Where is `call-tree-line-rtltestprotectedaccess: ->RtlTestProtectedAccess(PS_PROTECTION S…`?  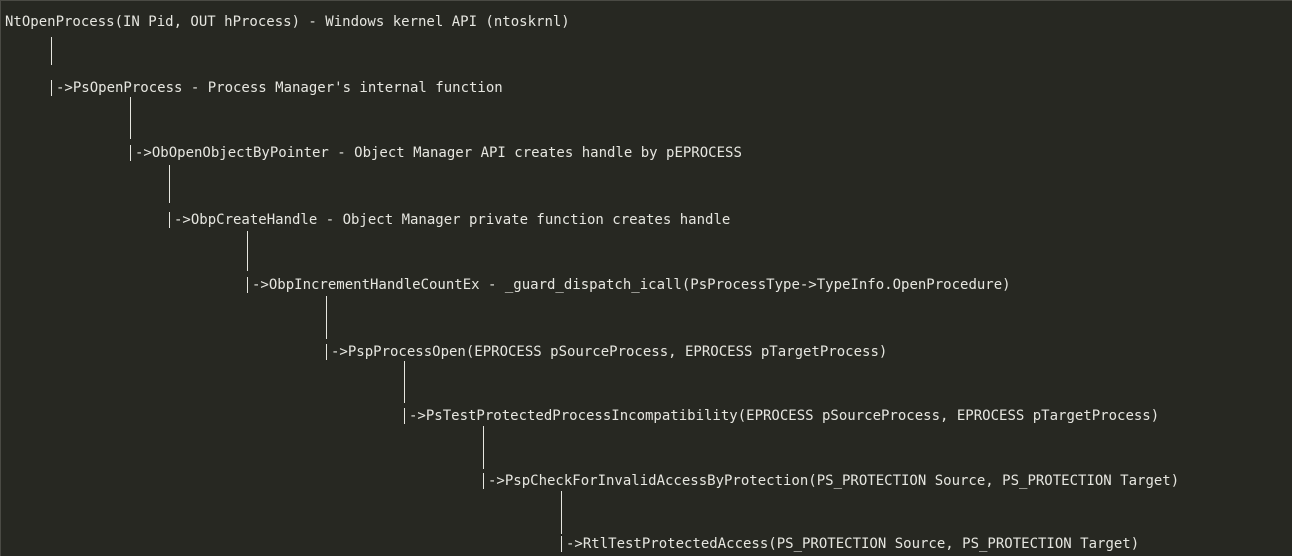
call-tree-line-rtltestprotectedaccess: ->RtlTestProtectedAccess(PS_PROTECTION S… is located at coordinates (853, 544).